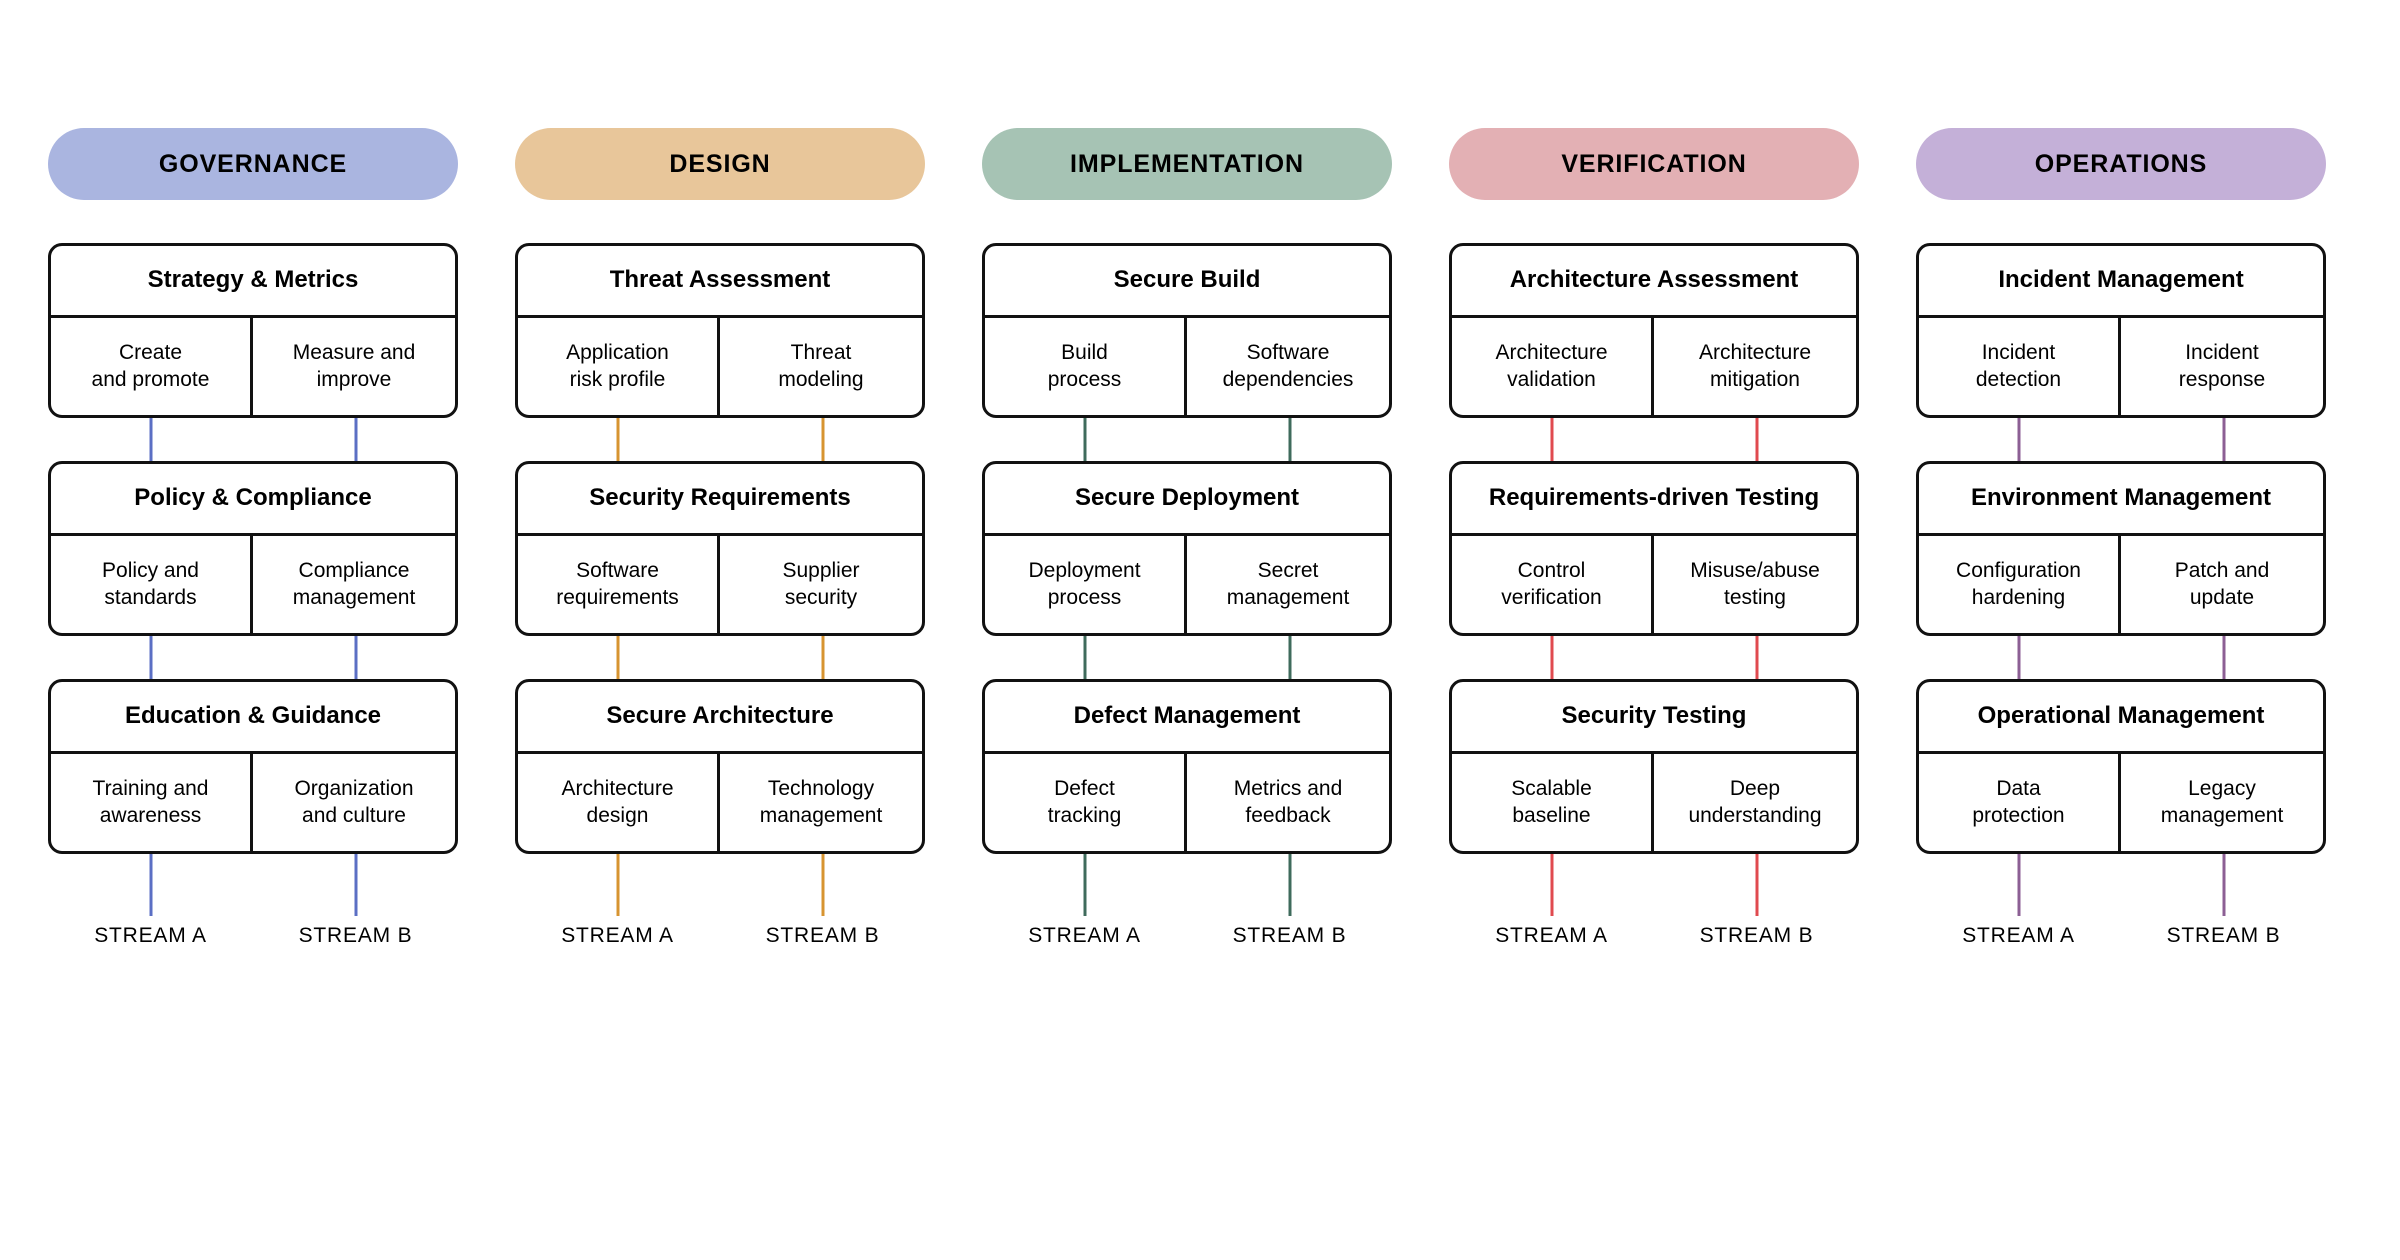 The height and width of the screenshot is (1260, 2400). What do you see at coordinates (821, 366) in the screenshot?
I see `stream-b-activity: Threat modeling` at bounding box center [821, 366].